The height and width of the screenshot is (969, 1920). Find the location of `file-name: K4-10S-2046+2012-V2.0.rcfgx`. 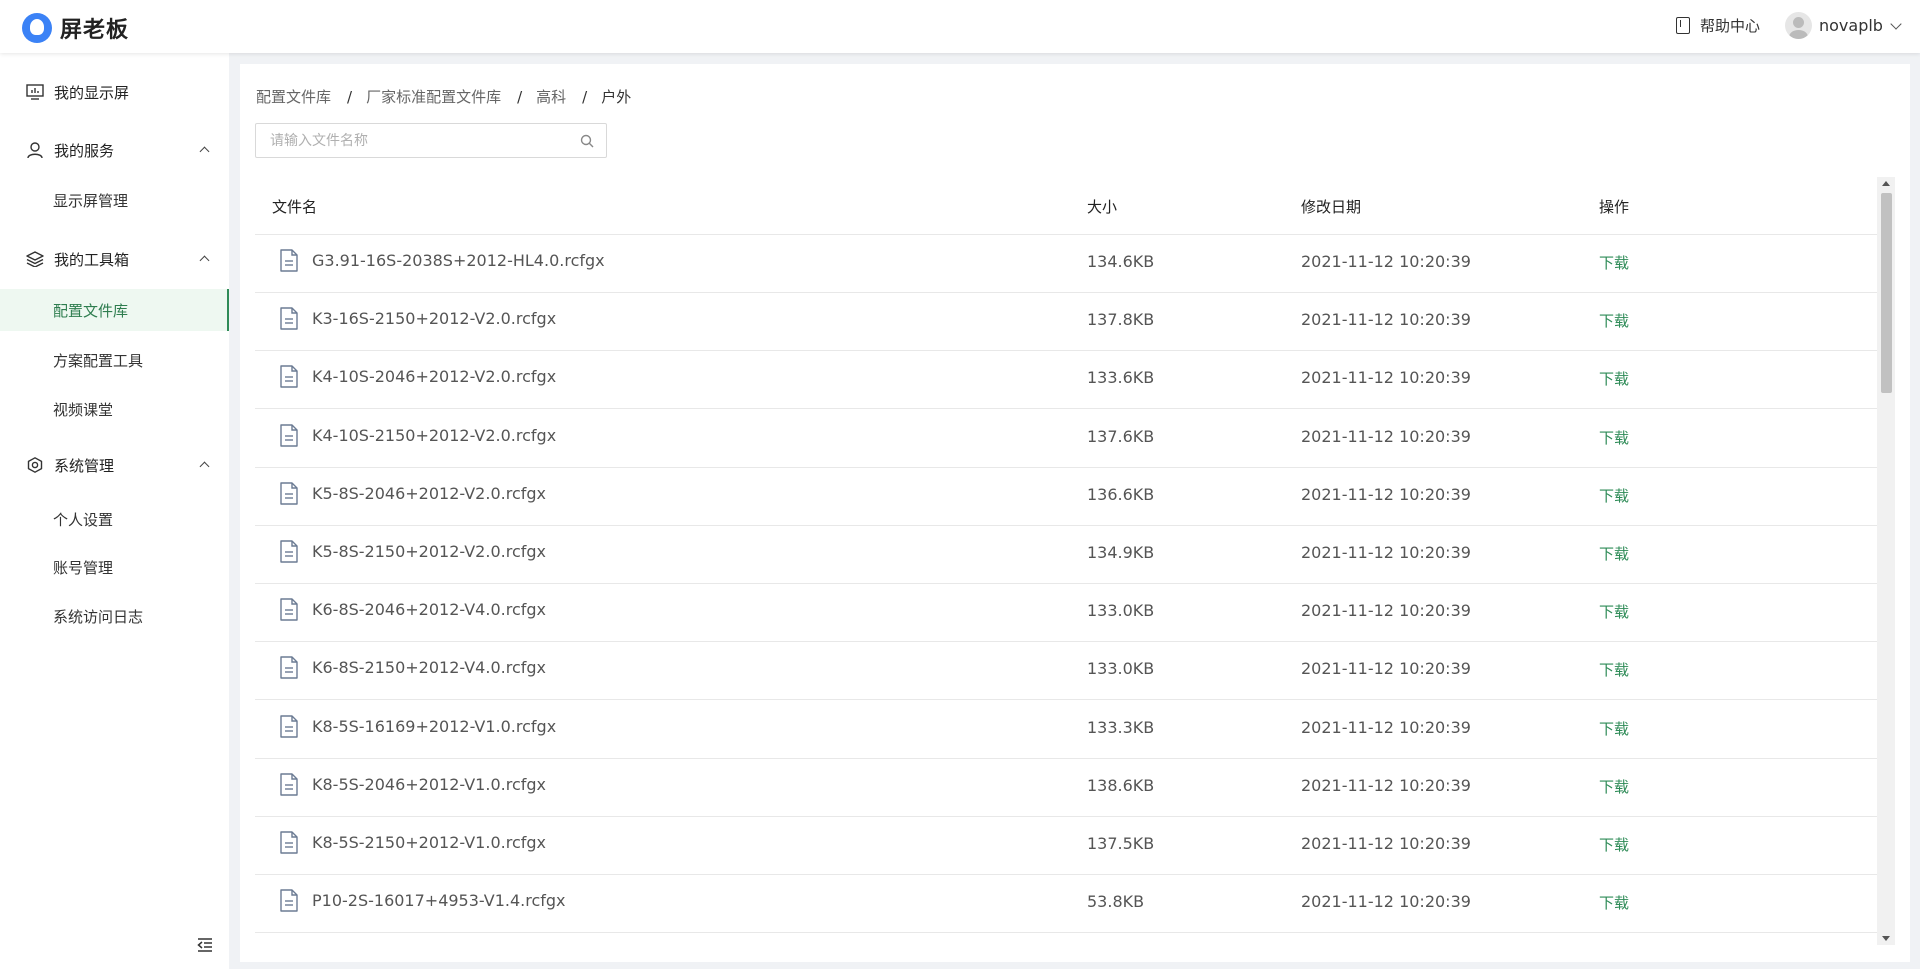

file-name: K4-10S-2046+2012-V2.0.rcfgx is located at coordinates (434, 377).